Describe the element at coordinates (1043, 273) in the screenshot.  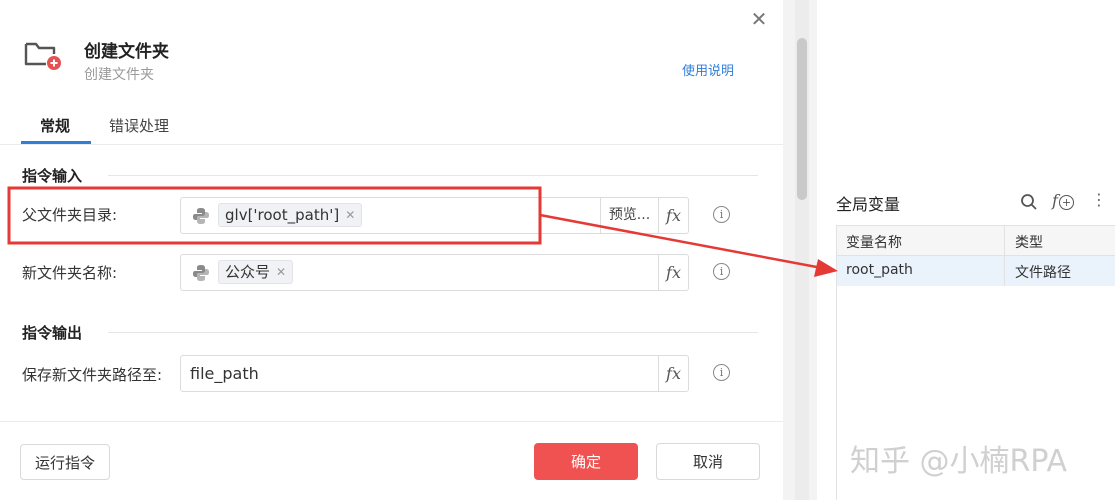
I see `variable-type-cell: 文件路径` at that location.